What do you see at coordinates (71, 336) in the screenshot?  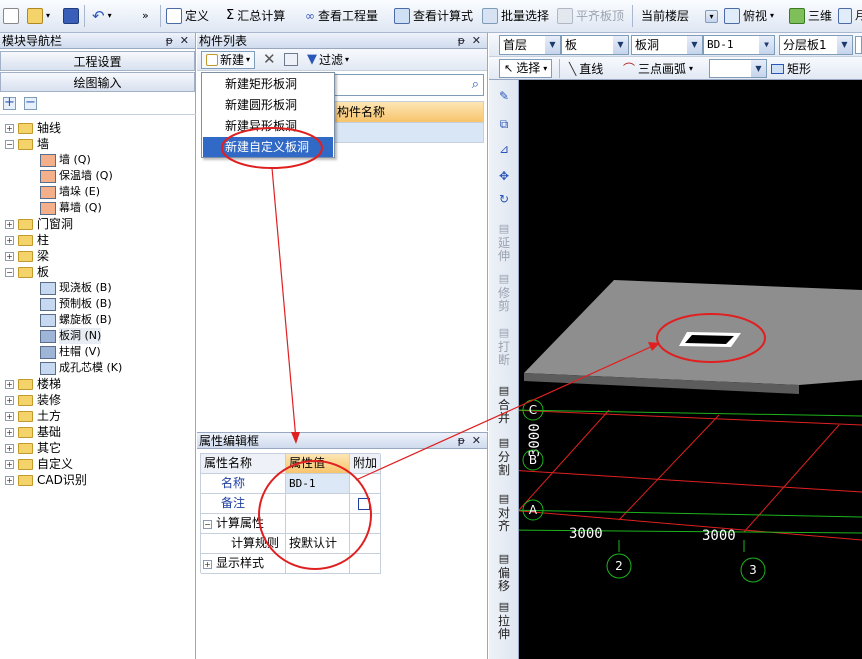 I see `tree-leaf: 板洞 (N)` at bounding box center [71, 336].